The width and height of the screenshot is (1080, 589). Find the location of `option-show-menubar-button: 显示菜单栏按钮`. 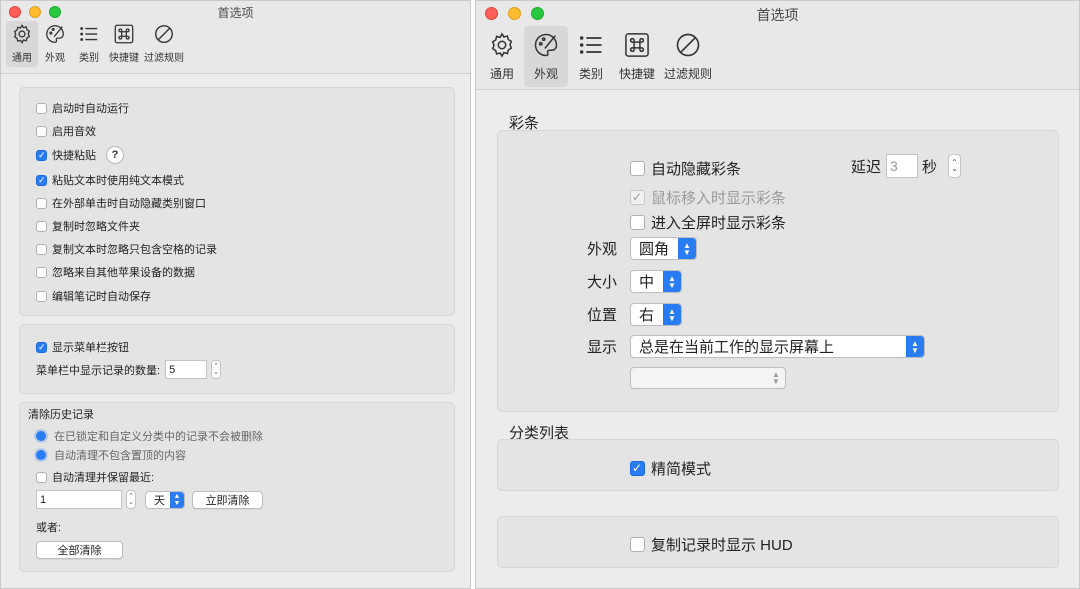

option-show-menubar-button: 显示菜单栏按钮 is located at coordinates (82, 347).